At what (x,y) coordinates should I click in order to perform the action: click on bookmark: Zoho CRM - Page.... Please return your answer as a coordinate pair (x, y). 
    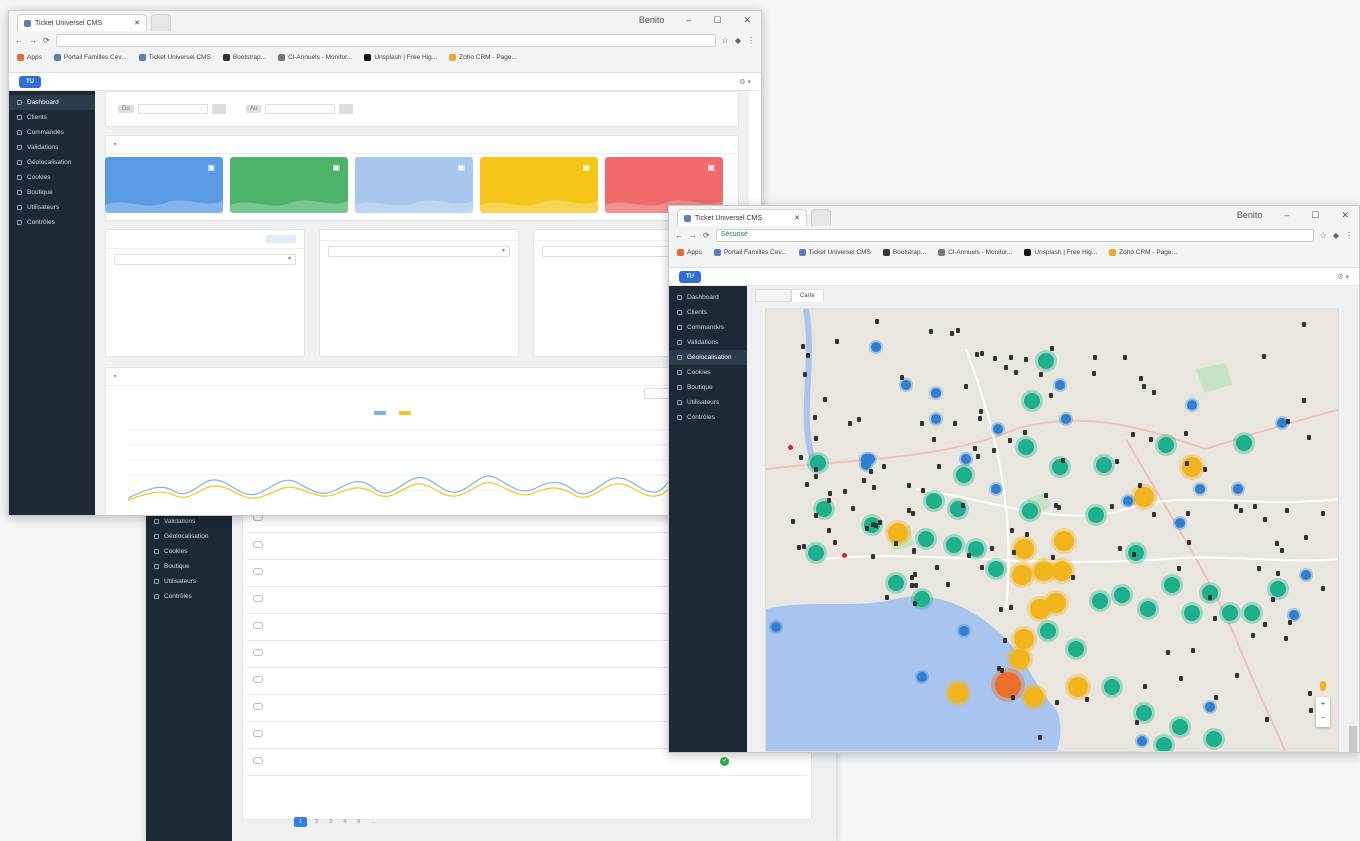
    Looking at the image, I should click on (483, 57).